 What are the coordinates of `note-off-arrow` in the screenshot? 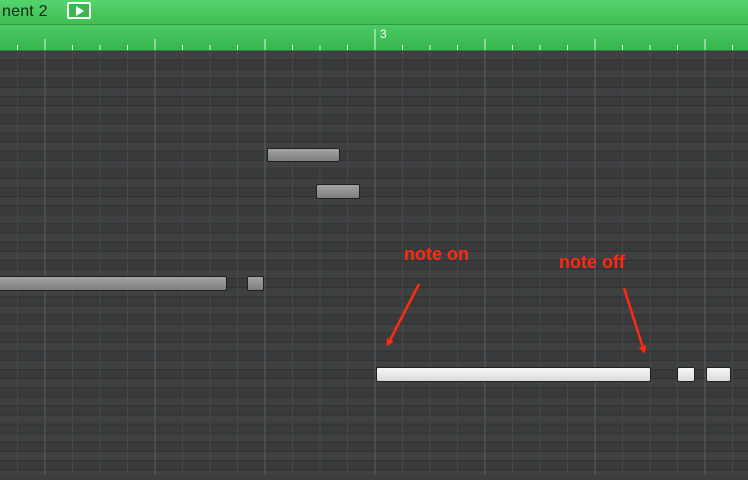 It's located at (634, 320).